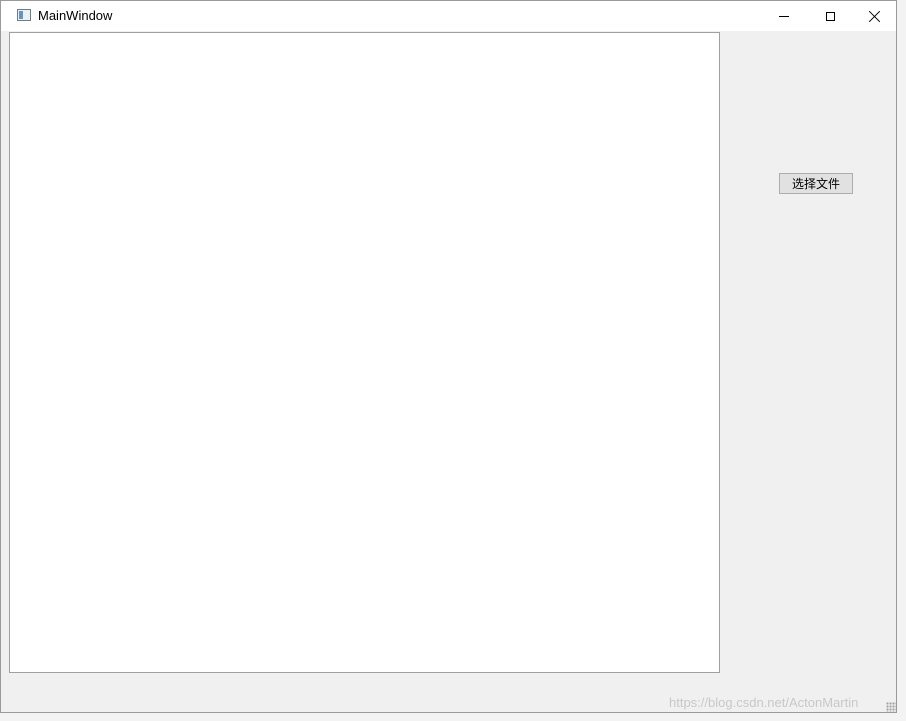 Image resolution: width=906 pixels, height=721 pixels. I want to click on minimize-button, so click(784, 16).